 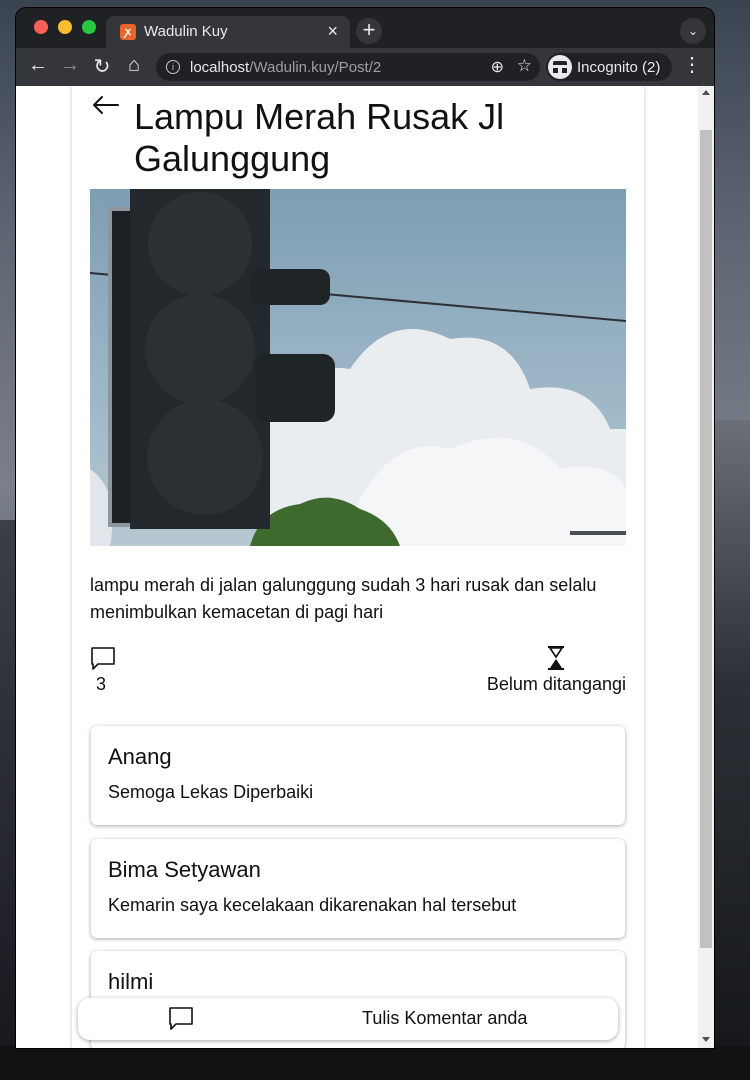 What do you see at coordinates (89, 27) in the screenshot?
I see `maximize-window-button` at bounding box center [89, 27].